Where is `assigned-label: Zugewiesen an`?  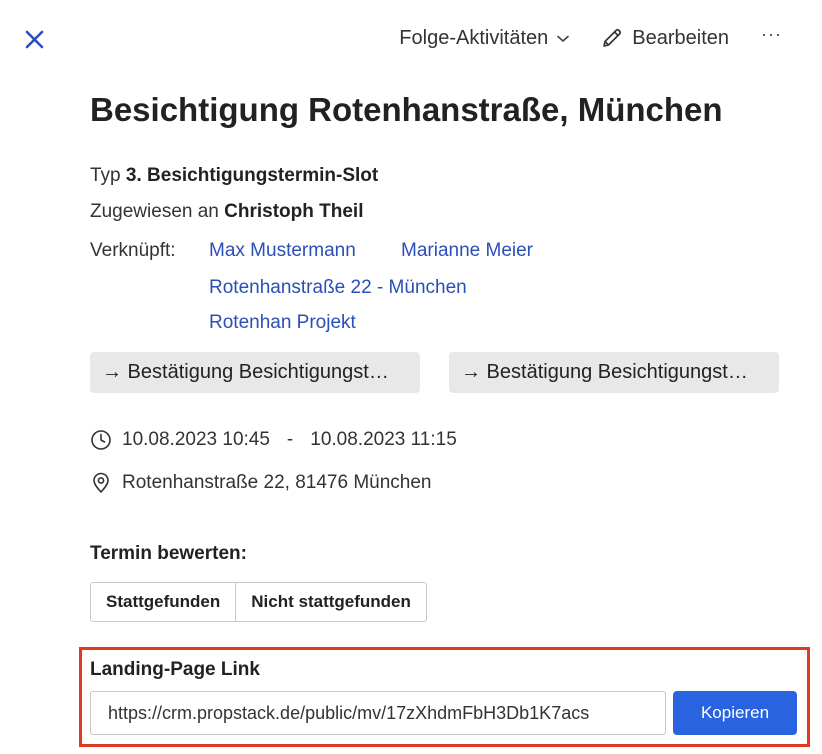
assigned-label: Zugewiesen an is located at coordinates (154, 211).